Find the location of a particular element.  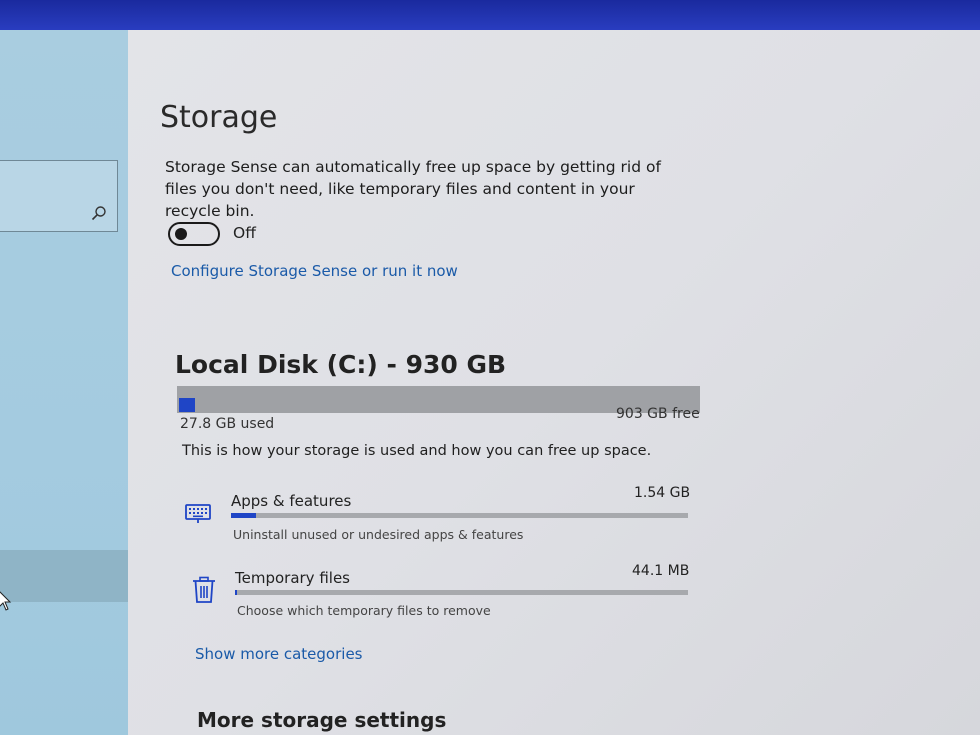

category-name: Apps & features is located at coordinates (291, 501).